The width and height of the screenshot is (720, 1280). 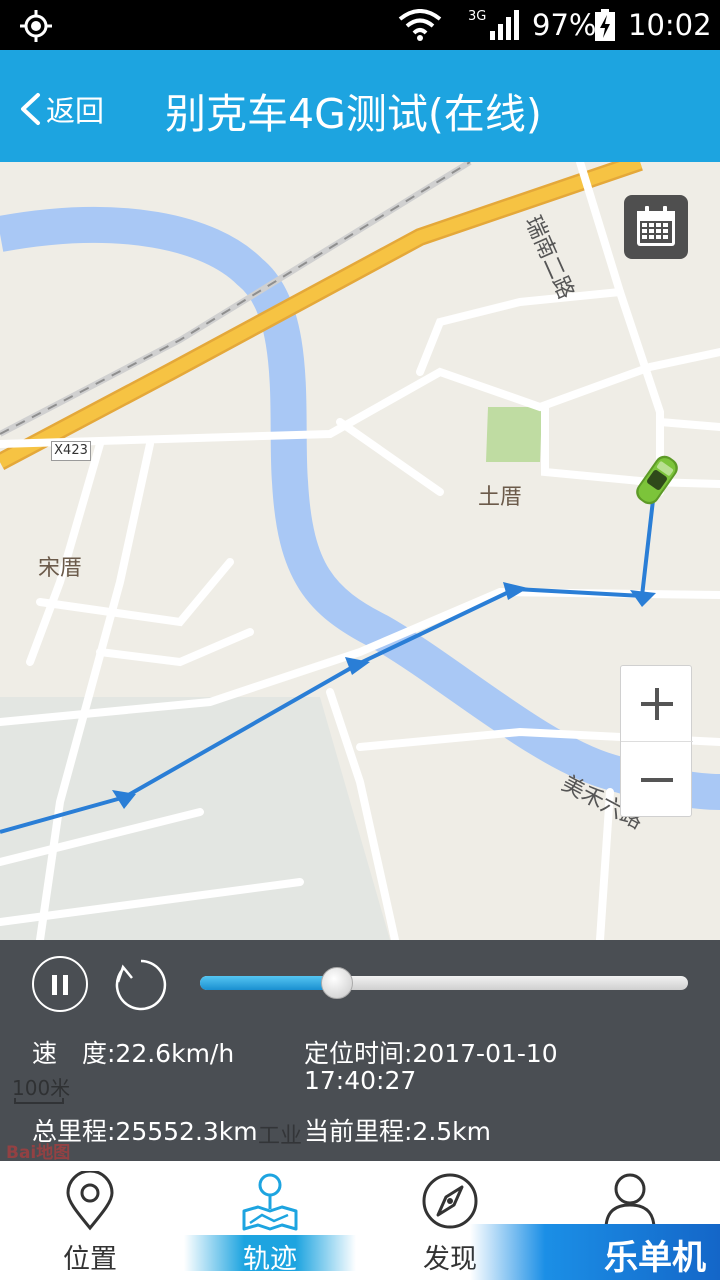 What do you see at coordinates (71, 451) in the screenshot?
I see `road-shield: X423` at bounding box center [71, 451].